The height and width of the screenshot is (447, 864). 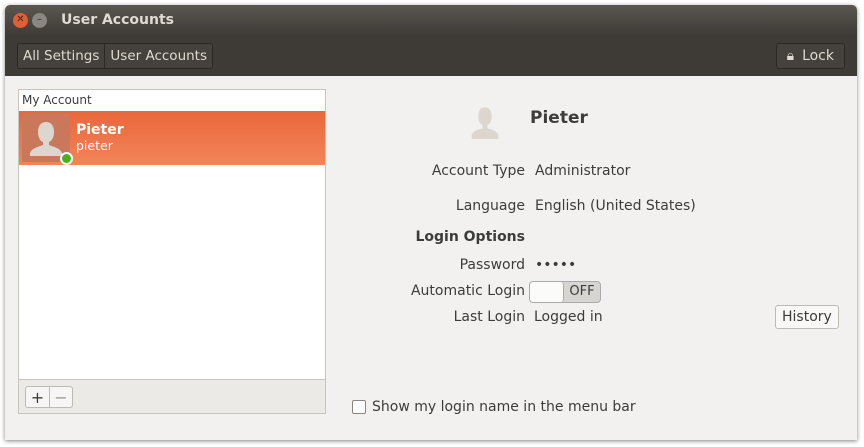 I want to click on avatar, so click(x=47, y=139).